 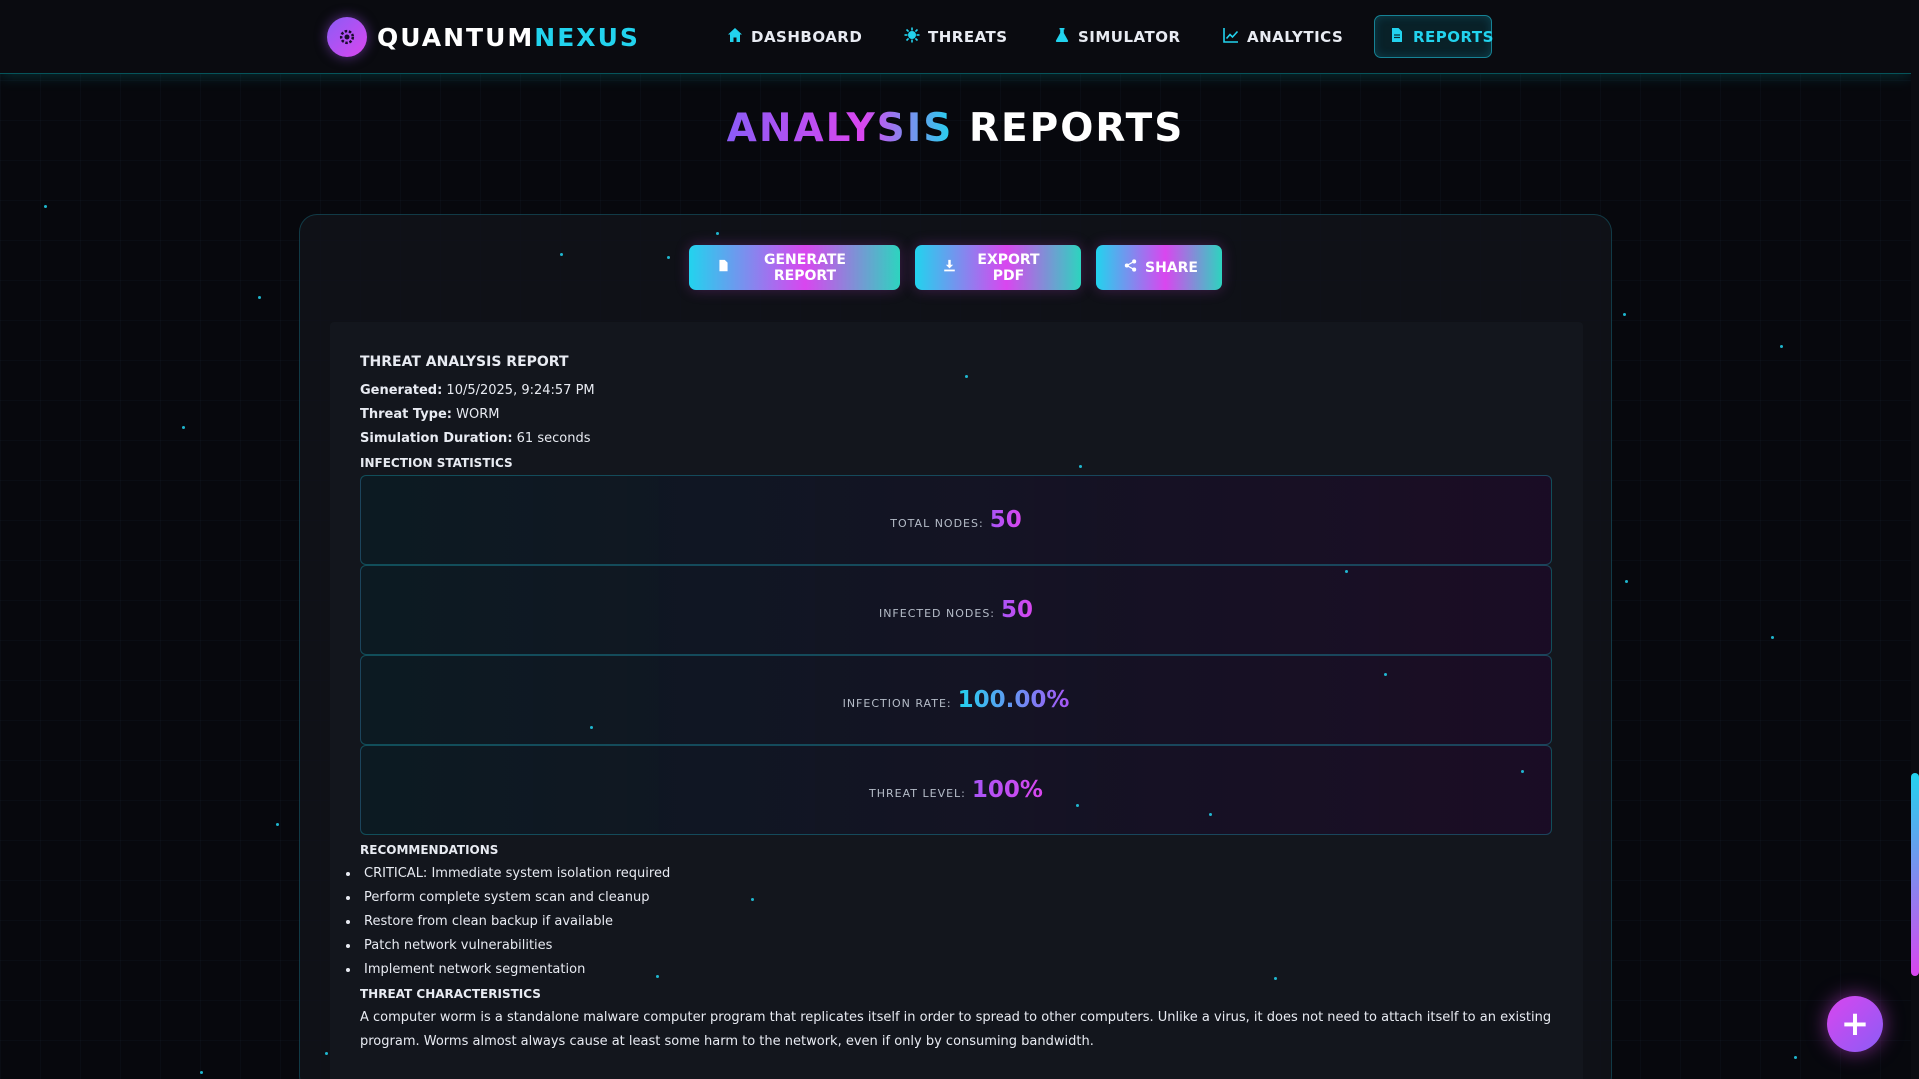 I want to click on nav-dashboard: DASHBOARD, so click(x=794, y=36).